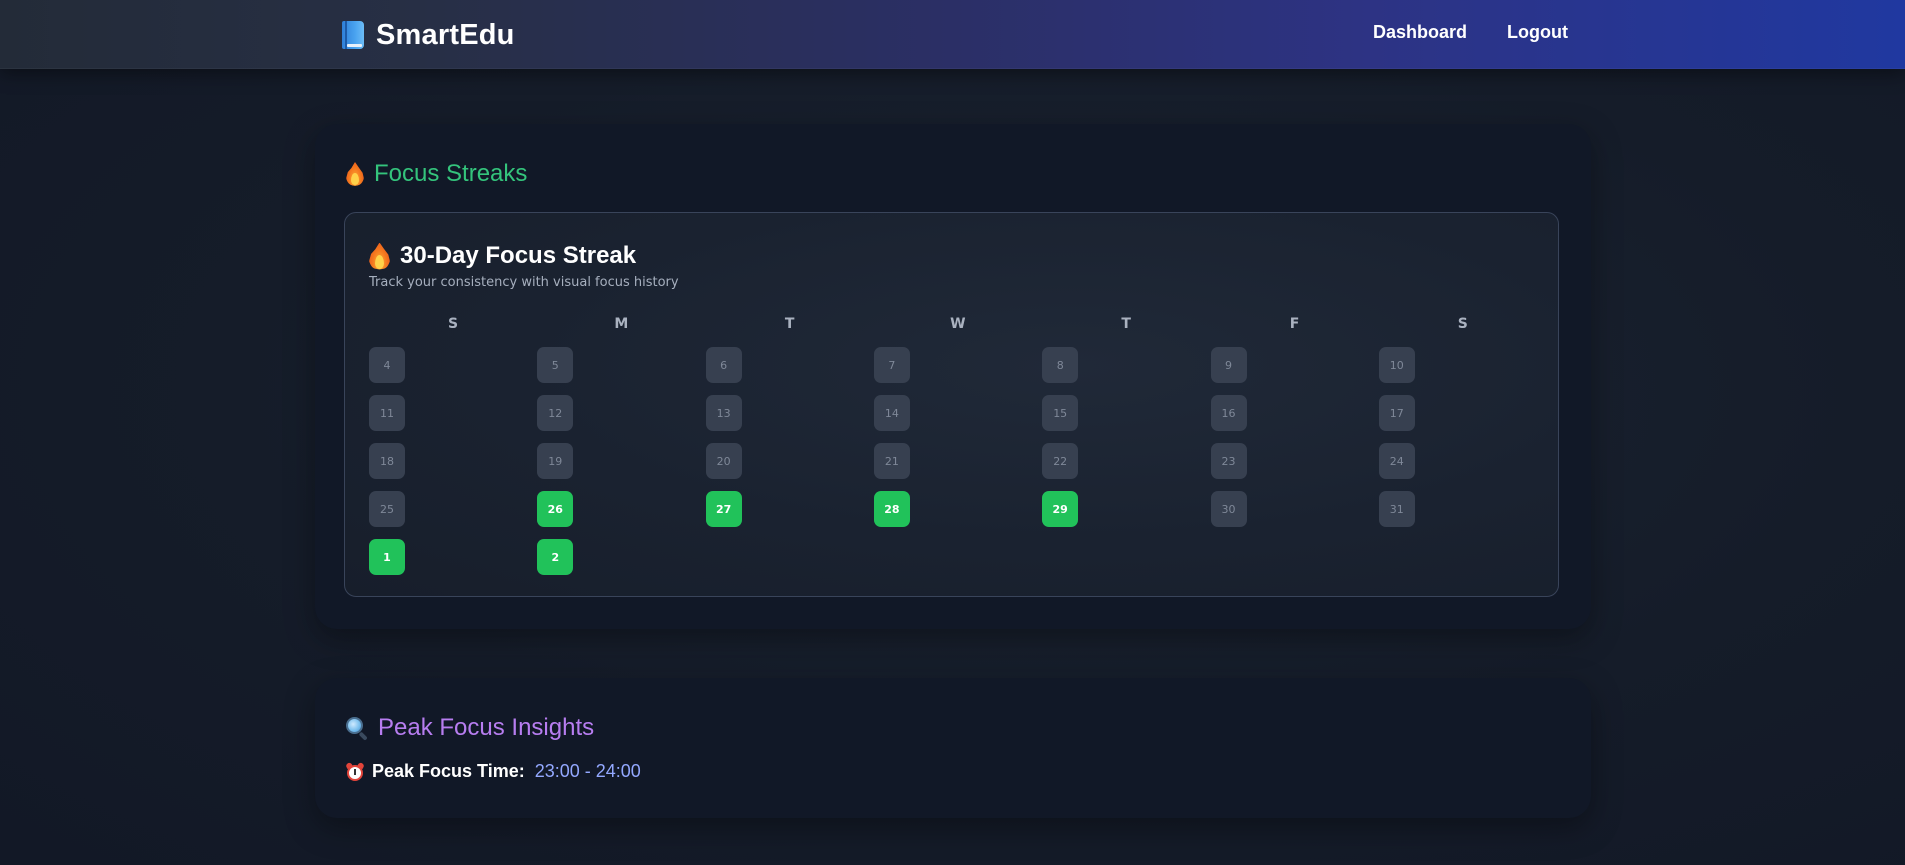 The height and width of the screenshot is (865, 1905). What do you see at coordinates (723, 461) in the screenshot?
I see `streak-day-inactive: 20` at bounding box center [723, 461].